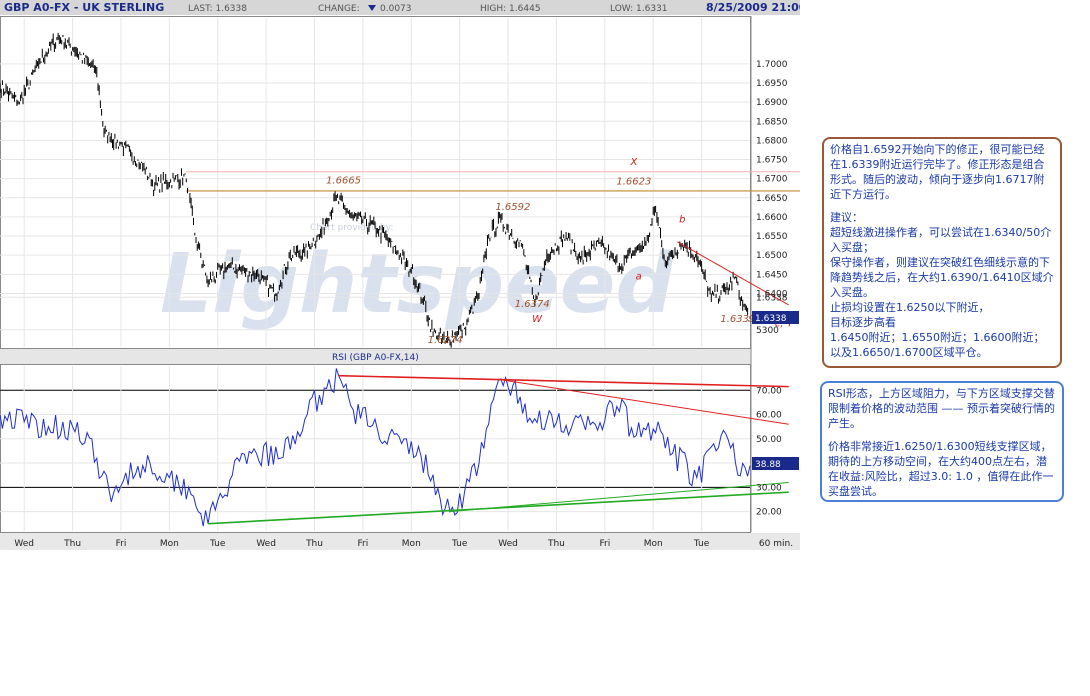  What do you see at coordinates (769, 391) in the screenshot?
I see `rsi-y-tick-label: 70.00` at bounding box center [769, 391].